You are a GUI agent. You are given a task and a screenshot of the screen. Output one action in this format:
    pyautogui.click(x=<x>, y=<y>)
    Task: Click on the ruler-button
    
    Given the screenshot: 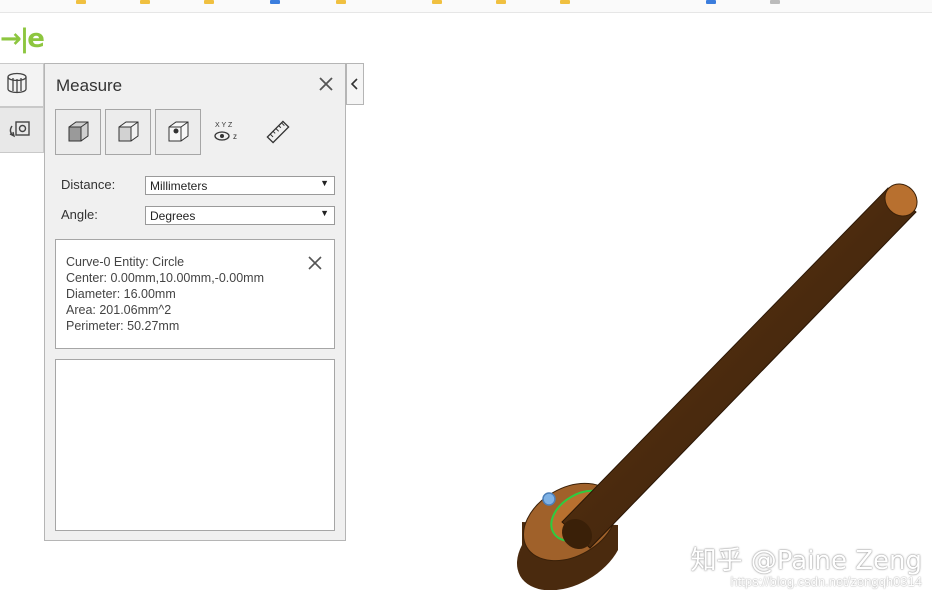 What is the action you would take?
    pyautogui.click(x=278, y=132)
    